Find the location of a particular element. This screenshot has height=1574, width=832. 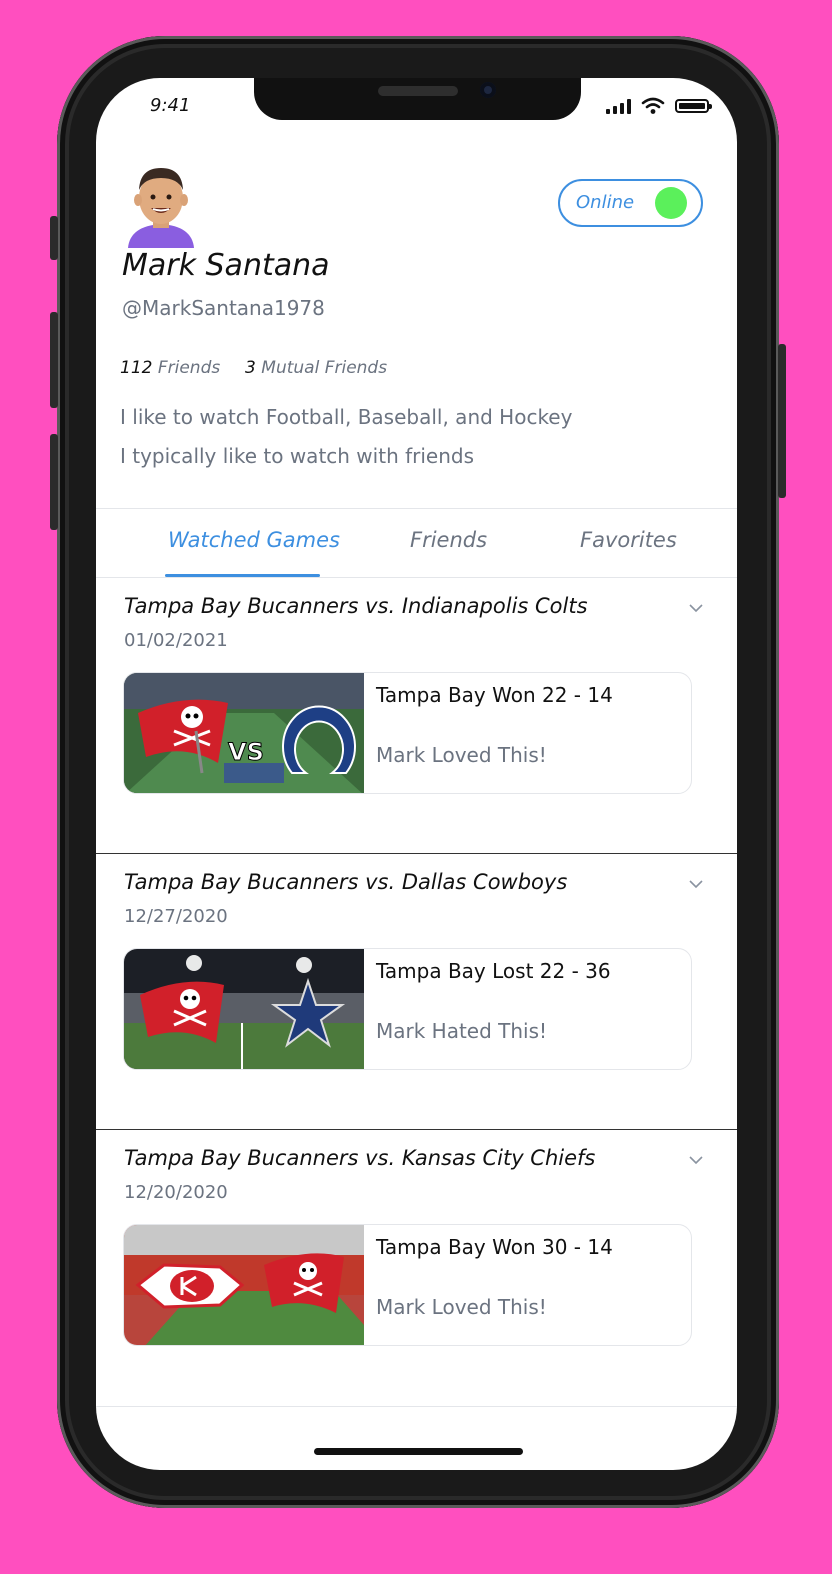

game-title: Tampa Bay Bucanners vs. Dallas Cowboys is located at coordinates (346, 882).